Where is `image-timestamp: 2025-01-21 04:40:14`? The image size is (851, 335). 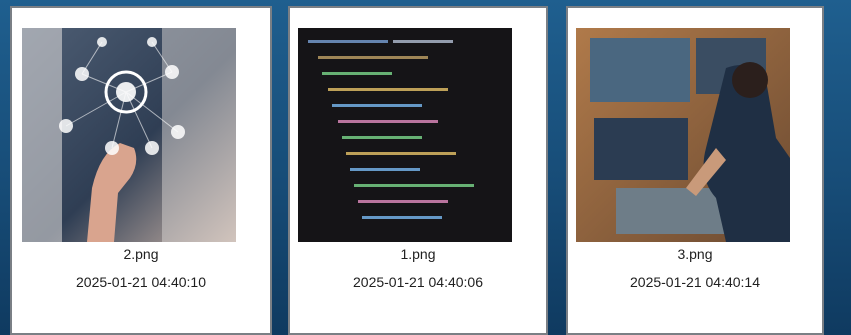
image-timestamp: 2025-01-21 04:40:14 is located at coordinates (695, 282).